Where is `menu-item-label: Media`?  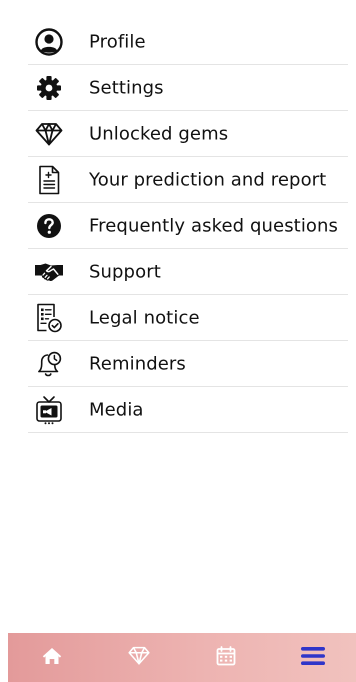 menu-item-label: Media is located at coordinates (116, 410).